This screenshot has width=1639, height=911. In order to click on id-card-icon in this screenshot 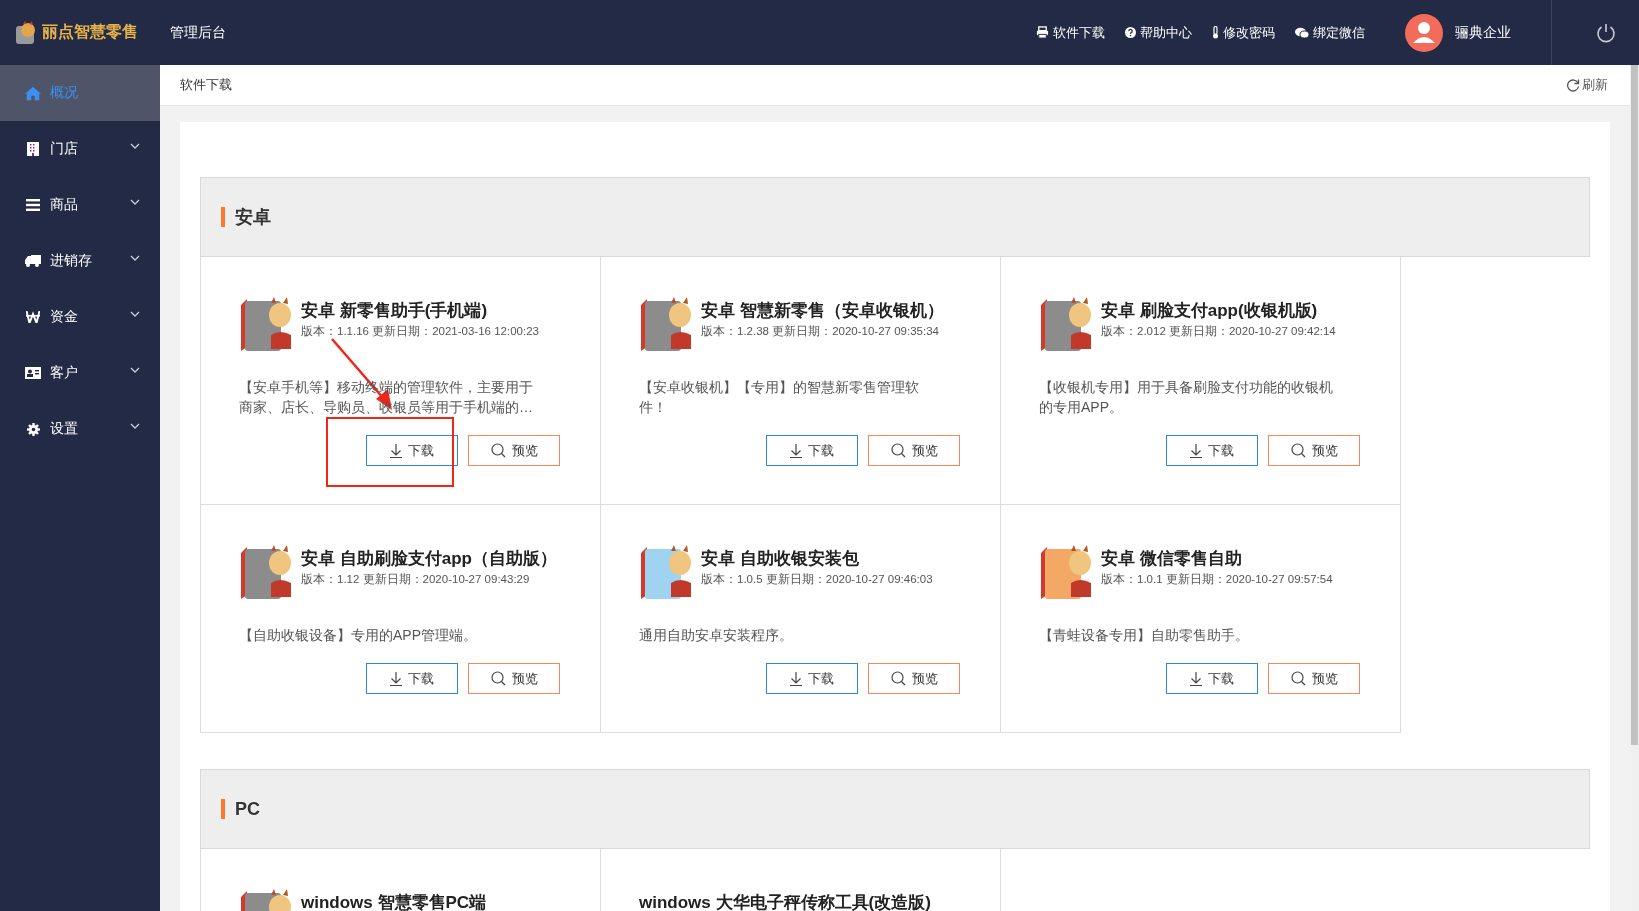, I will do `click(33, 373)`.